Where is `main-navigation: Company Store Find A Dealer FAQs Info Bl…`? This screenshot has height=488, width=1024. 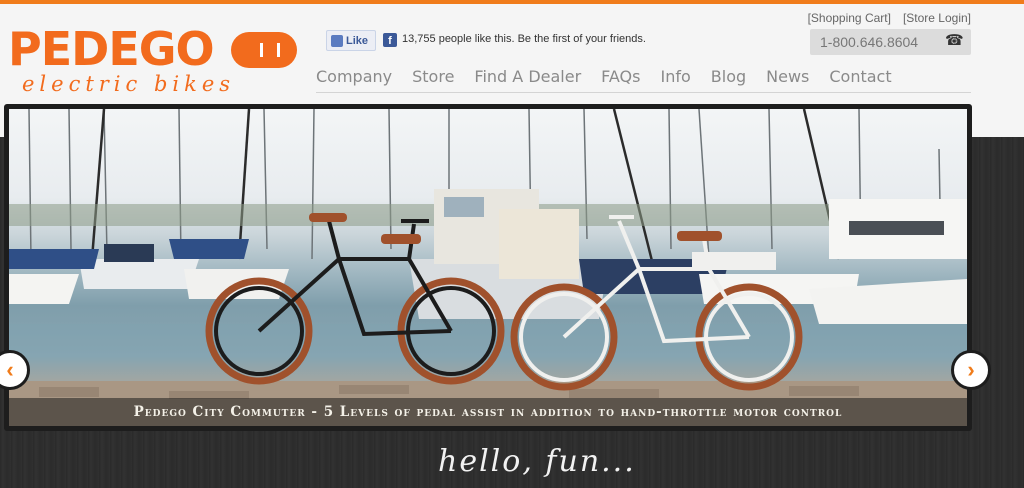 main-navigation: Company Store Find A Dealer FAQs Info Bl… is located at coordinates (604, 78).